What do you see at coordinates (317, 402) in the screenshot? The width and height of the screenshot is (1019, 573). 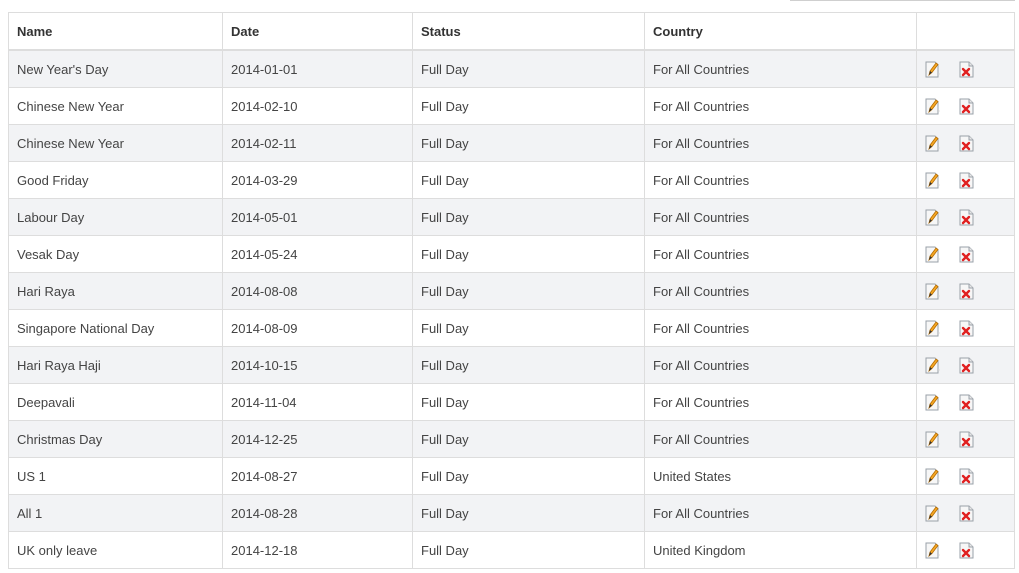 I see `cell-date: 2014-11-04` at bounding box center [317, 402].